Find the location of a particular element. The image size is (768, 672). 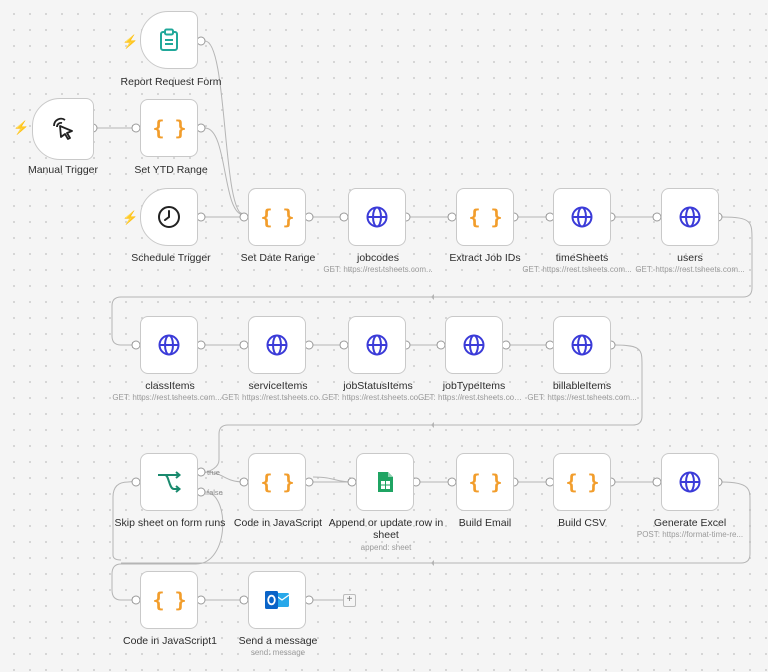

node-billableitems is located at coordinates (582, 345).